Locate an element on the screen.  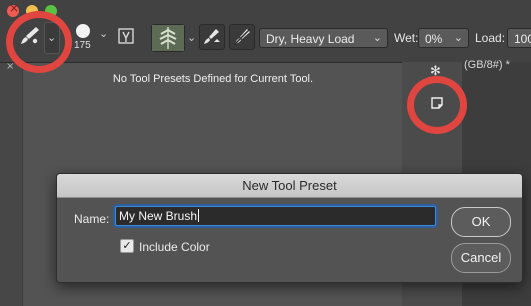
window-close-button is located at coordinates (13, 9).